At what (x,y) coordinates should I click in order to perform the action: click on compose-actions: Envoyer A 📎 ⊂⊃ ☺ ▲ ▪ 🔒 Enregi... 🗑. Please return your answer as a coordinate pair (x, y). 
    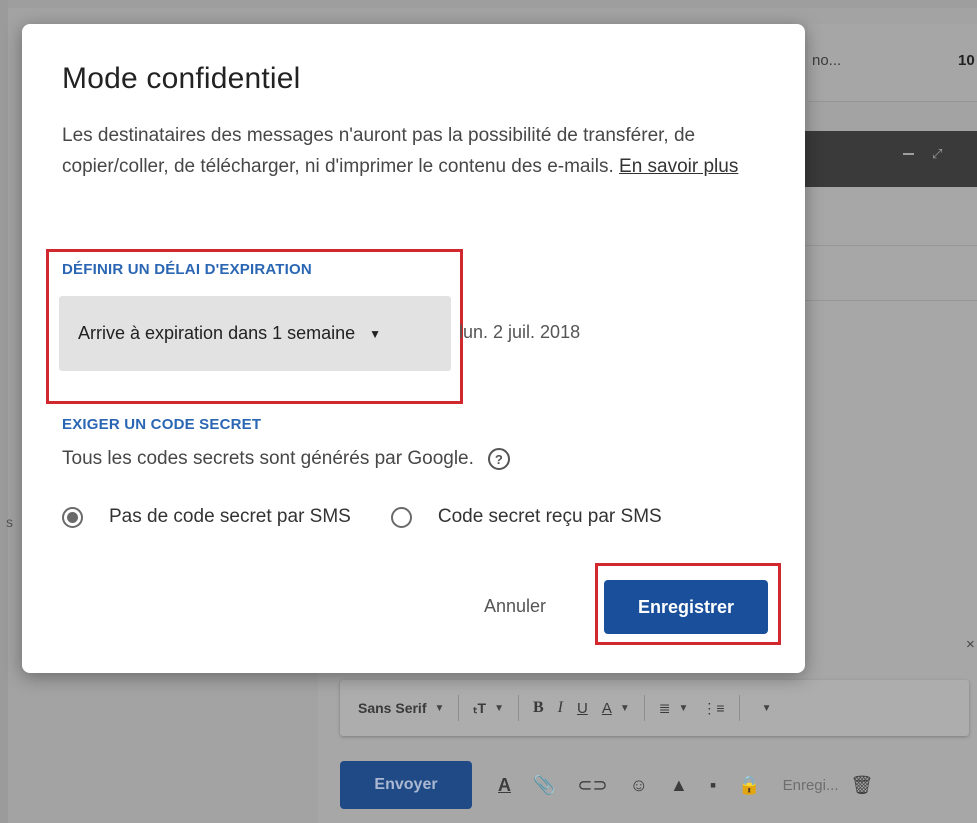
    Looking at the image, I should click on (617, 785).